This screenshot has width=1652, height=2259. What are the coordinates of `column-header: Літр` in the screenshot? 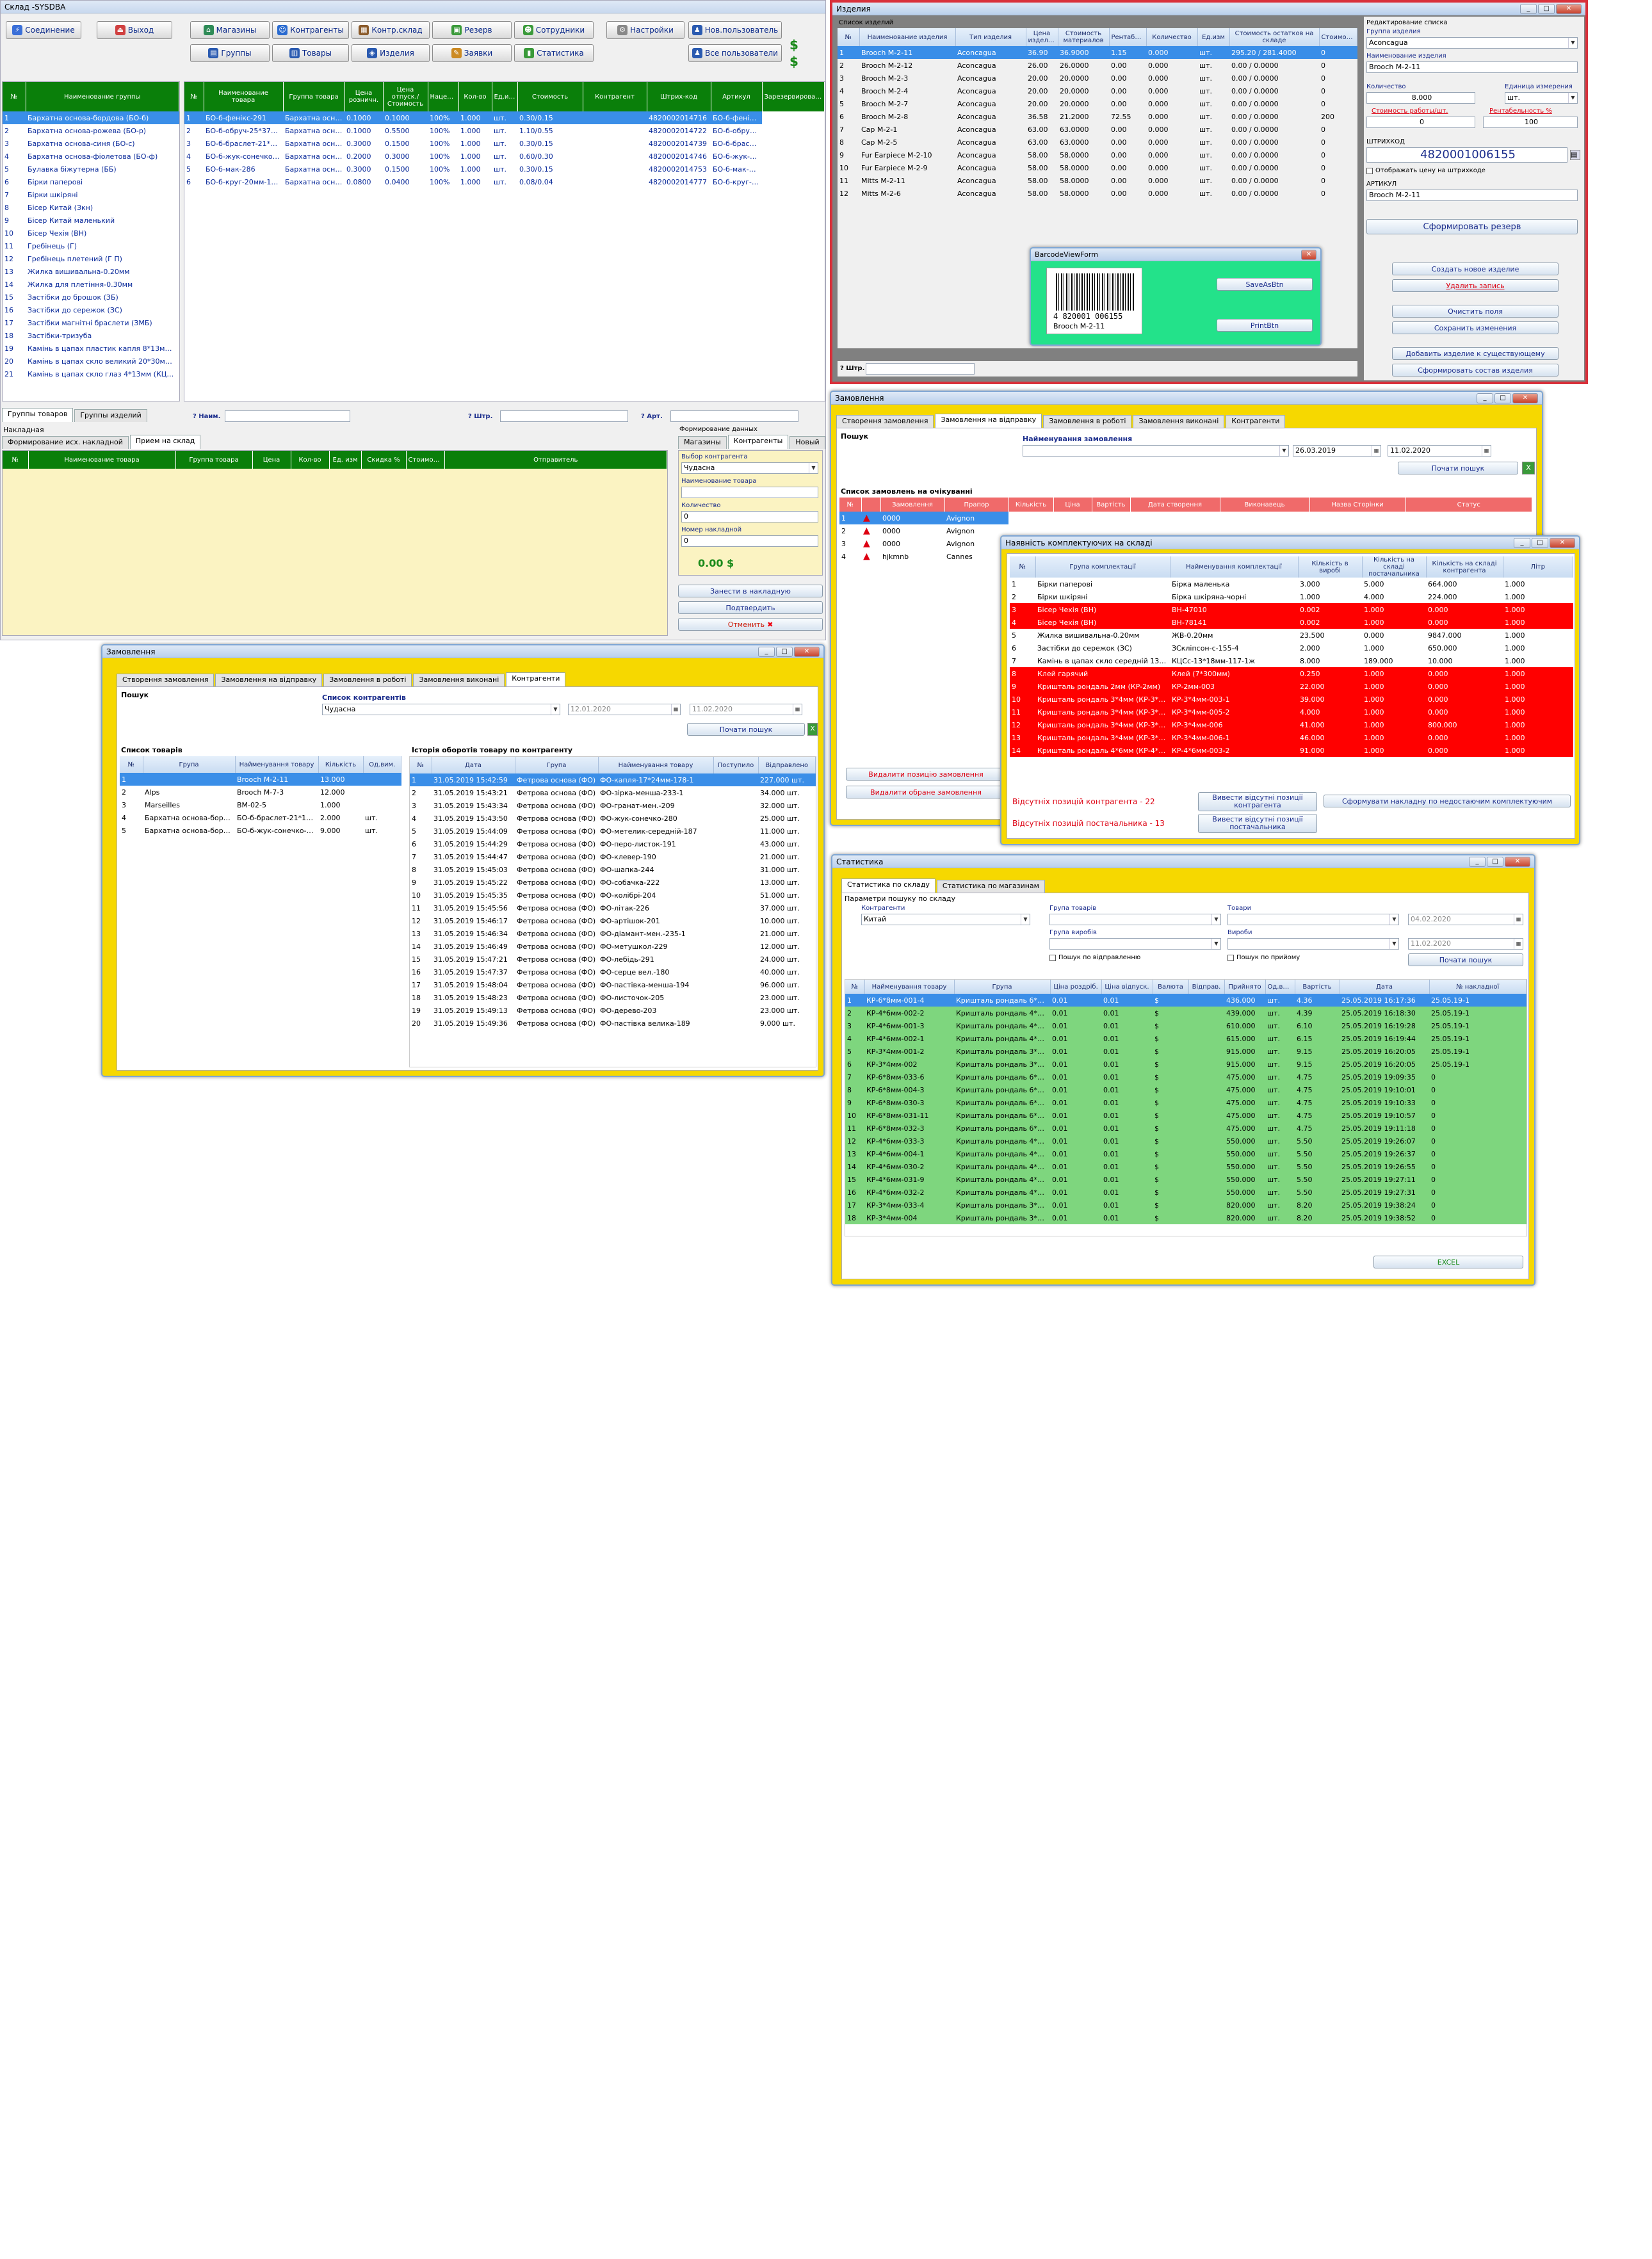 It's located at (1538, 567).